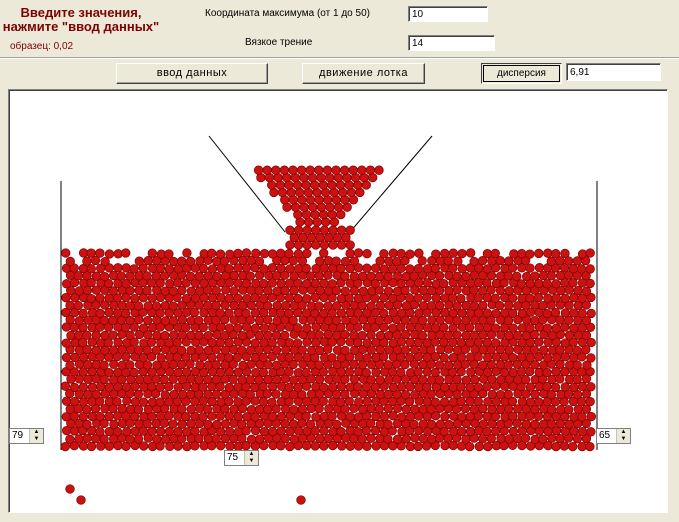 This screenshot has width=679, height=522. I want to click on bottom-spinner: 75 ▲ ▼, so click(241, 458).